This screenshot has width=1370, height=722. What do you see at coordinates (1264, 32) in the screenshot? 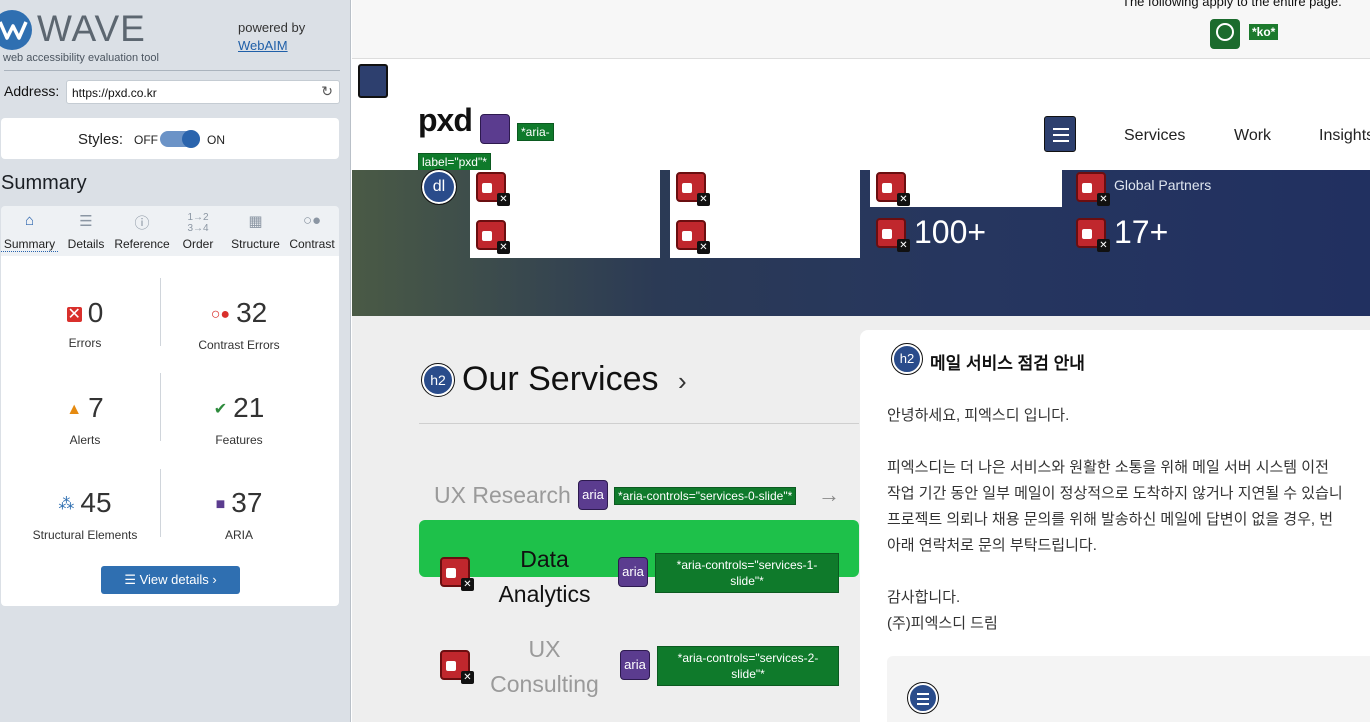
I see `language-tag: *ko*` at bounding box center [1264, 32].